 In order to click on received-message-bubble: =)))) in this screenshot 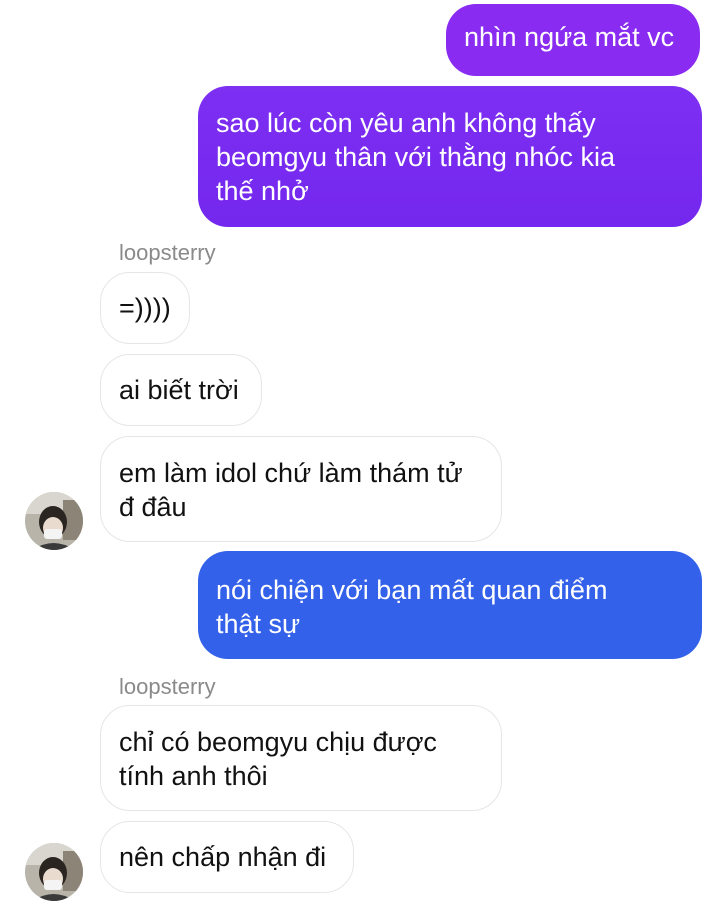, I will do `click(145, 308)`.